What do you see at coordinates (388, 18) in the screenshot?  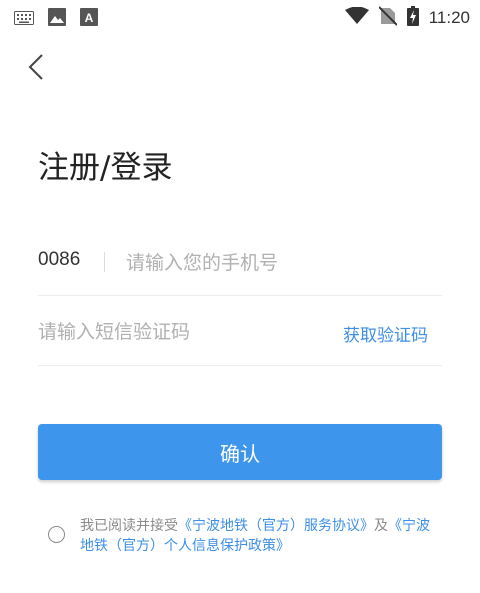 I see `no-sim-icon` at bounding box center [388, 18].